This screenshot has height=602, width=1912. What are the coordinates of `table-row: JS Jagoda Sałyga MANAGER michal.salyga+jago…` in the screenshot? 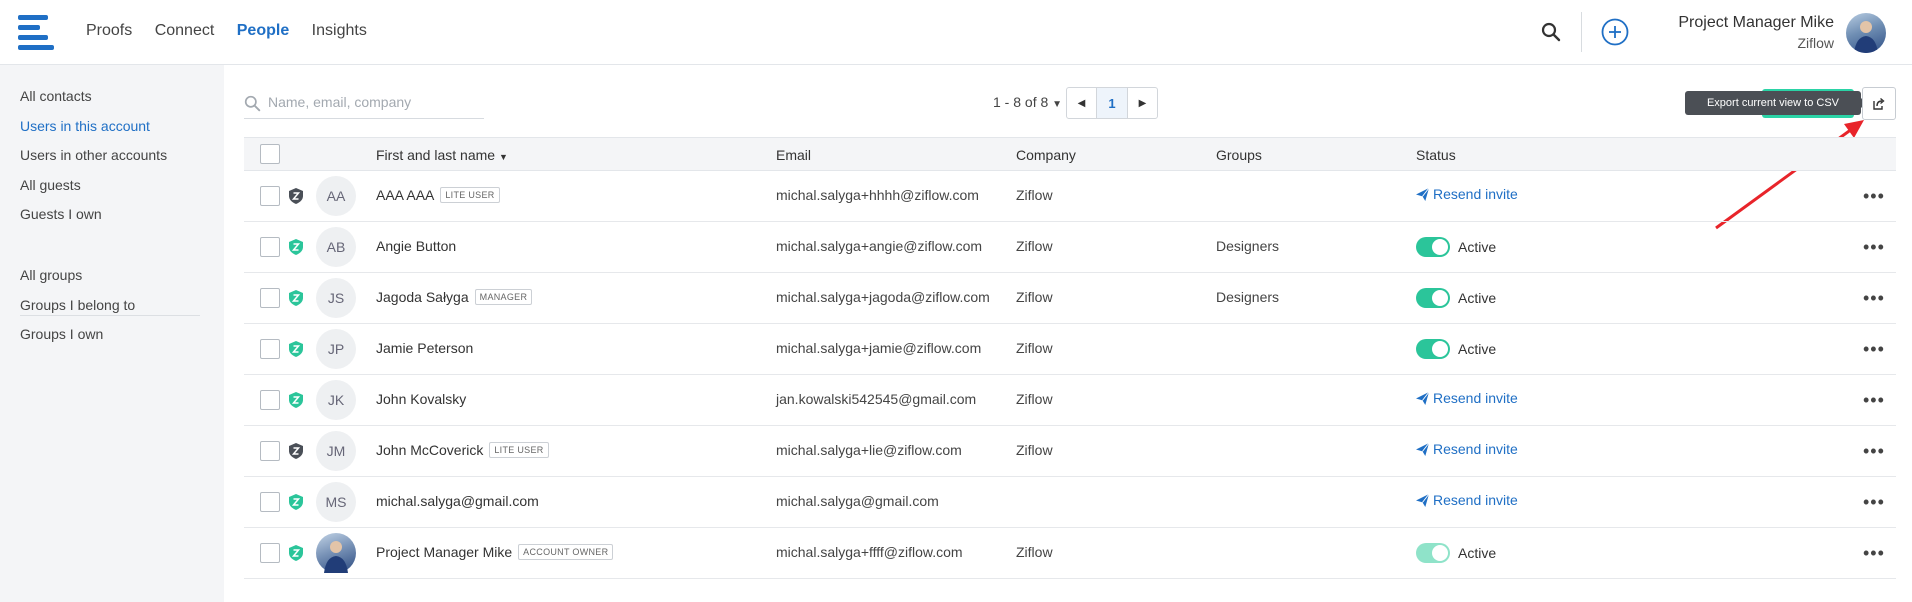 It's located at (1070, 298).